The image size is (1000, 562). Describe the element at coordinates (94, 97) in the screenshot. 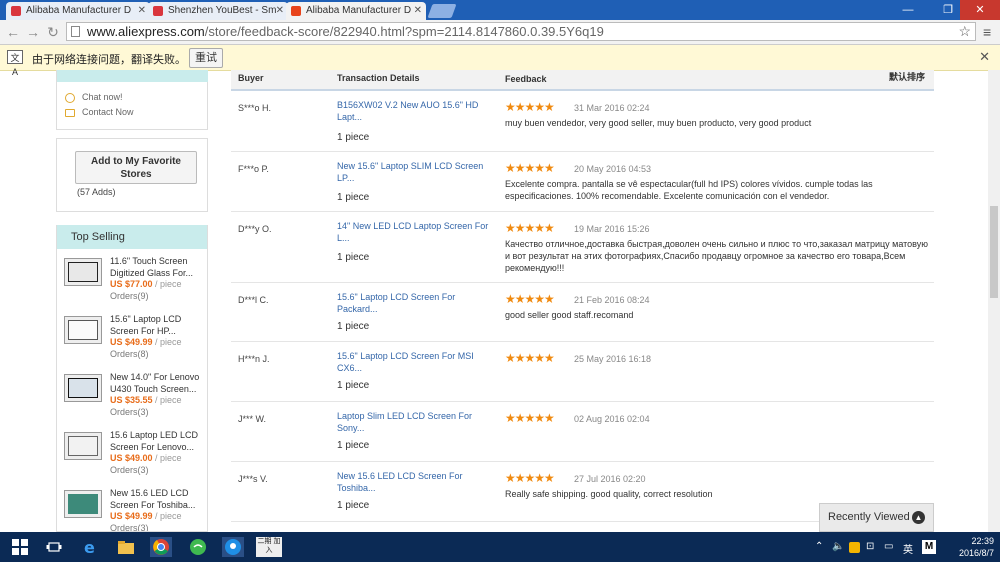

I see `chat-now-link: Chat now!` at that location.